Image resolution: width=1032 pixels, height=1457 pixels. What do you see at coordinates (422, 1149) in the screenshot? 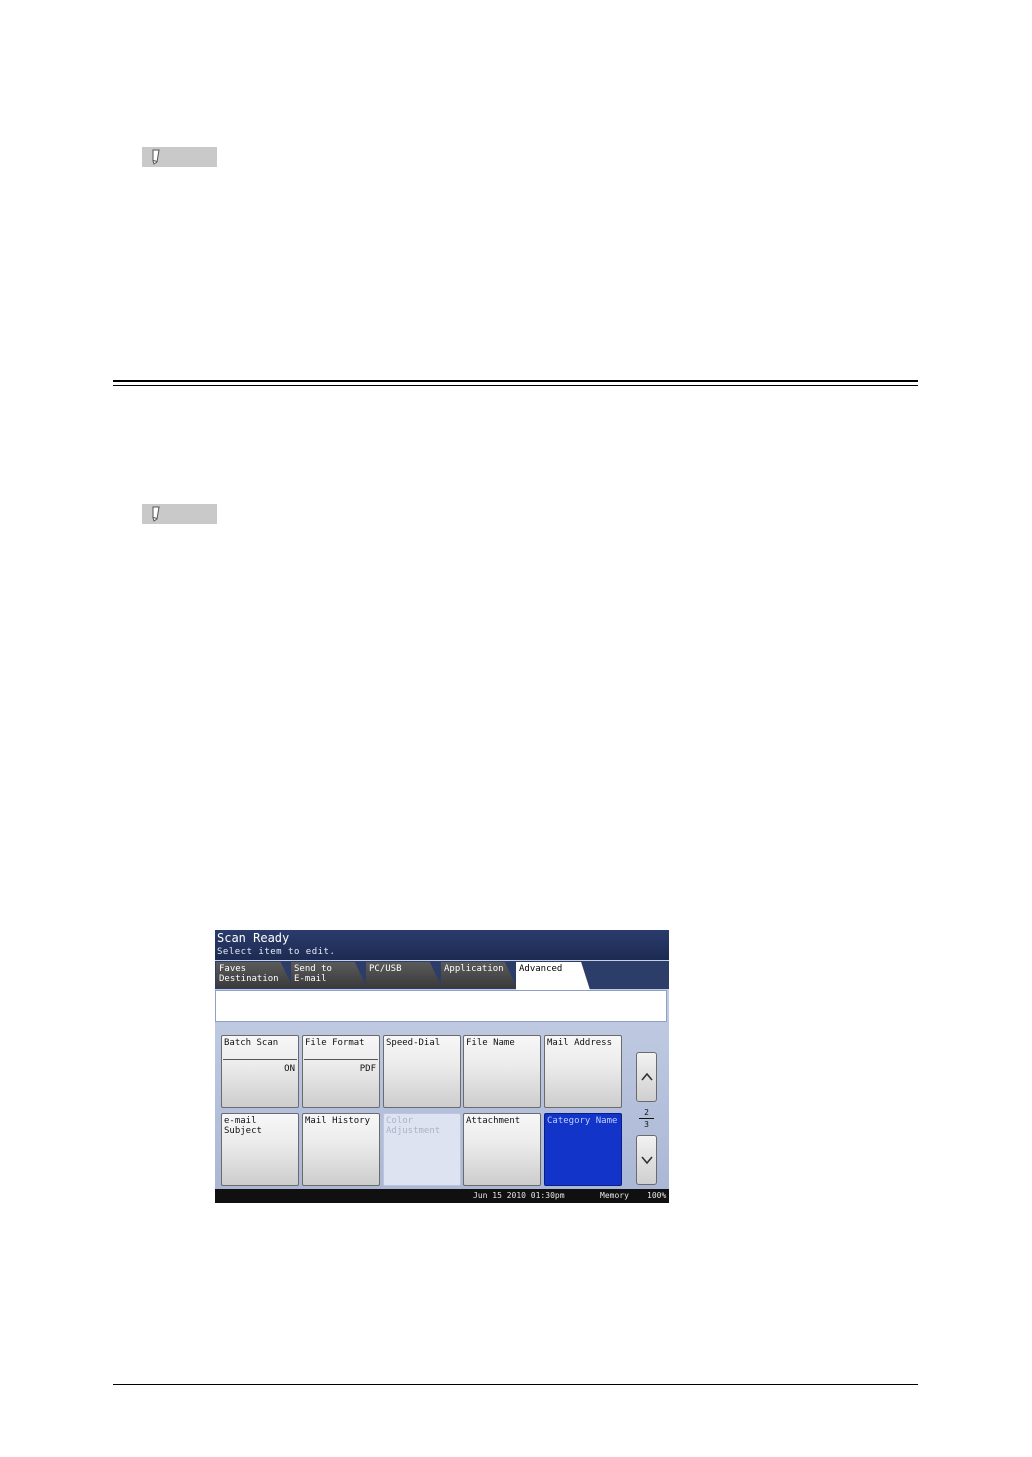
I see `color-adjustment-button: Color Adjustment` at bounding box center [422, 1149].